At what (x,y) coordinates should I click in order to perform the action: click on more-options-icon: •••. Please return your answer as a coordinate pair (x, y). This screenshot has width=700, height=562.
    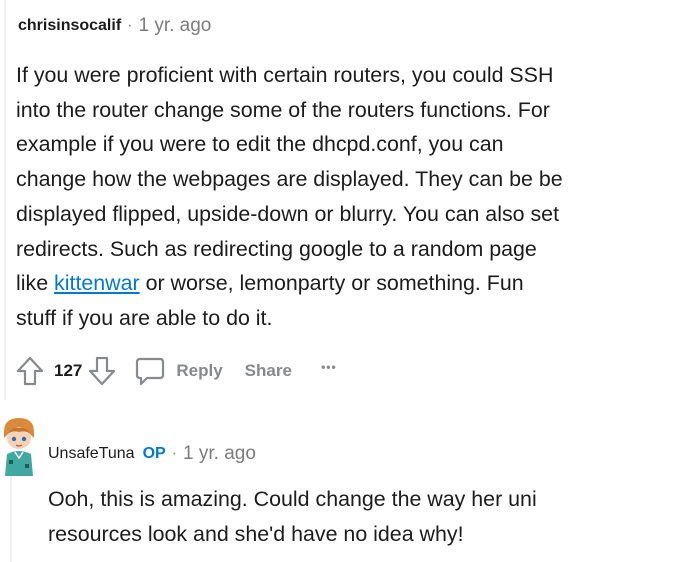
    Looking at the image, I should click on (329, 367).